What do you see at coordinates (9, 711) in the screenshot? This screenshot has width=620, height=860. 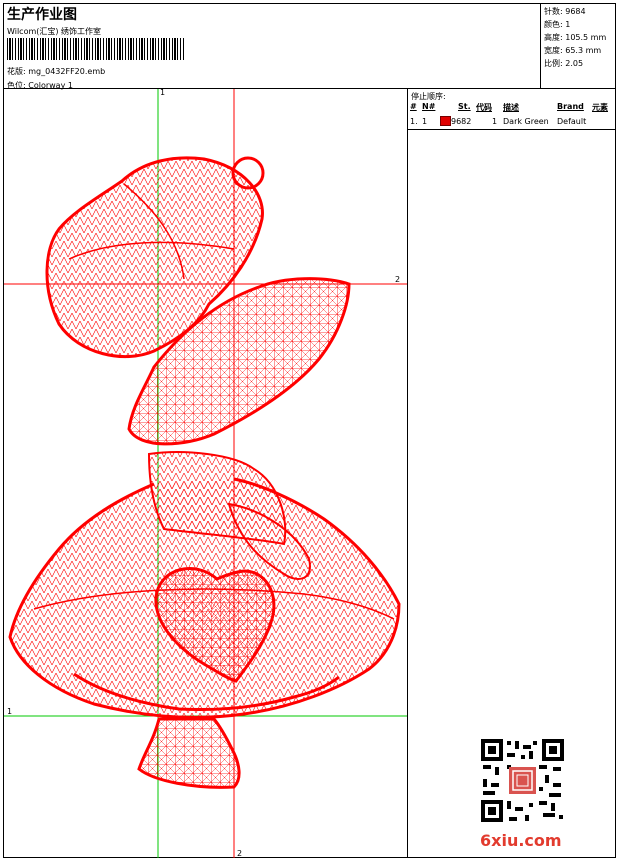 I see `guide-label-h1: 1` at bounding box center [9, 711].